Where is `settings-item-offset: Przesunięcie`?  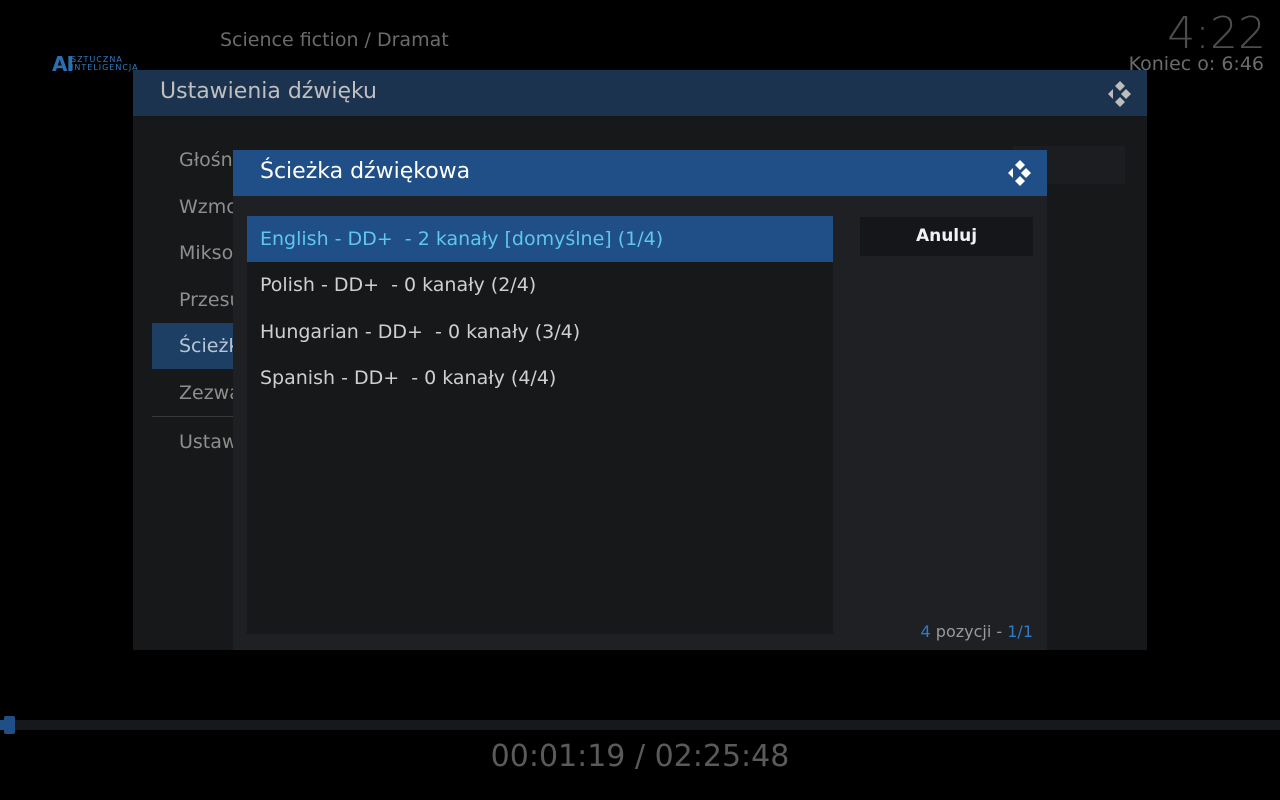
settings-item-offset: Przesunięcie is located at coordinates (197, 300).